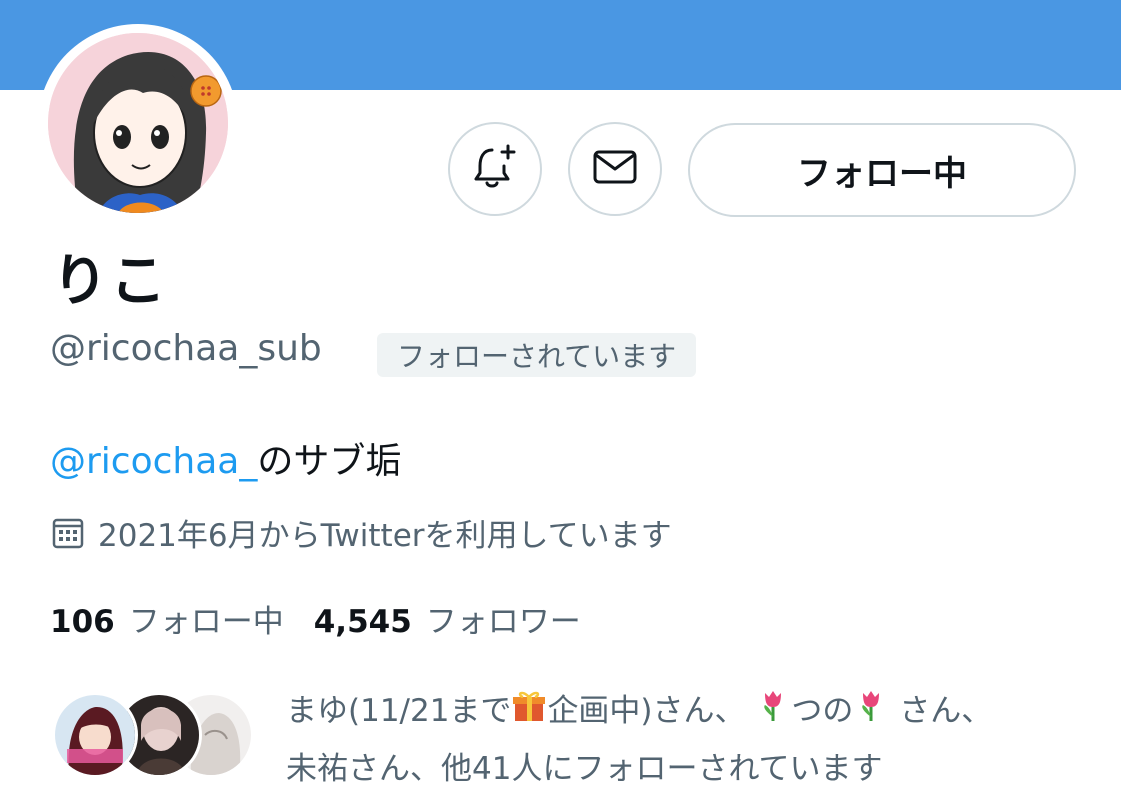 This screenshot has width=1121, height=800. I want to click on mutuals-text-part: さん、, so click(946, 711).